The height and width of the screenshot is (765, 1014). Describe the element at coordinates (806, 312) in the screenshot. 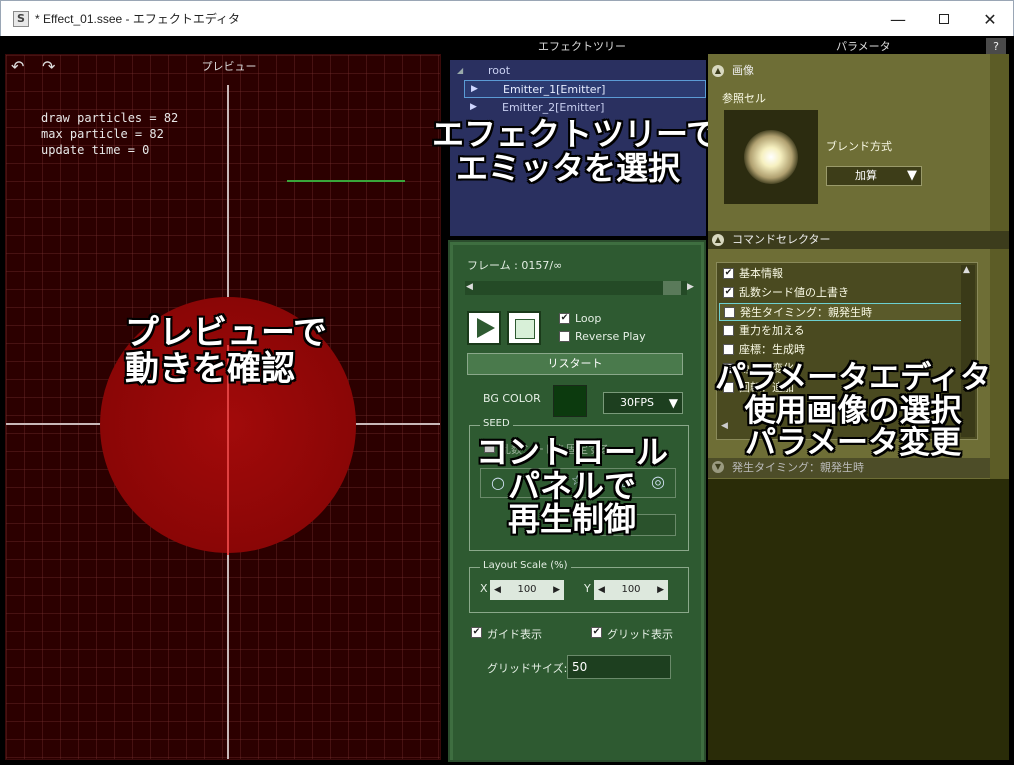

I see `command-label: 発生タイミング：親発生時` at that location.